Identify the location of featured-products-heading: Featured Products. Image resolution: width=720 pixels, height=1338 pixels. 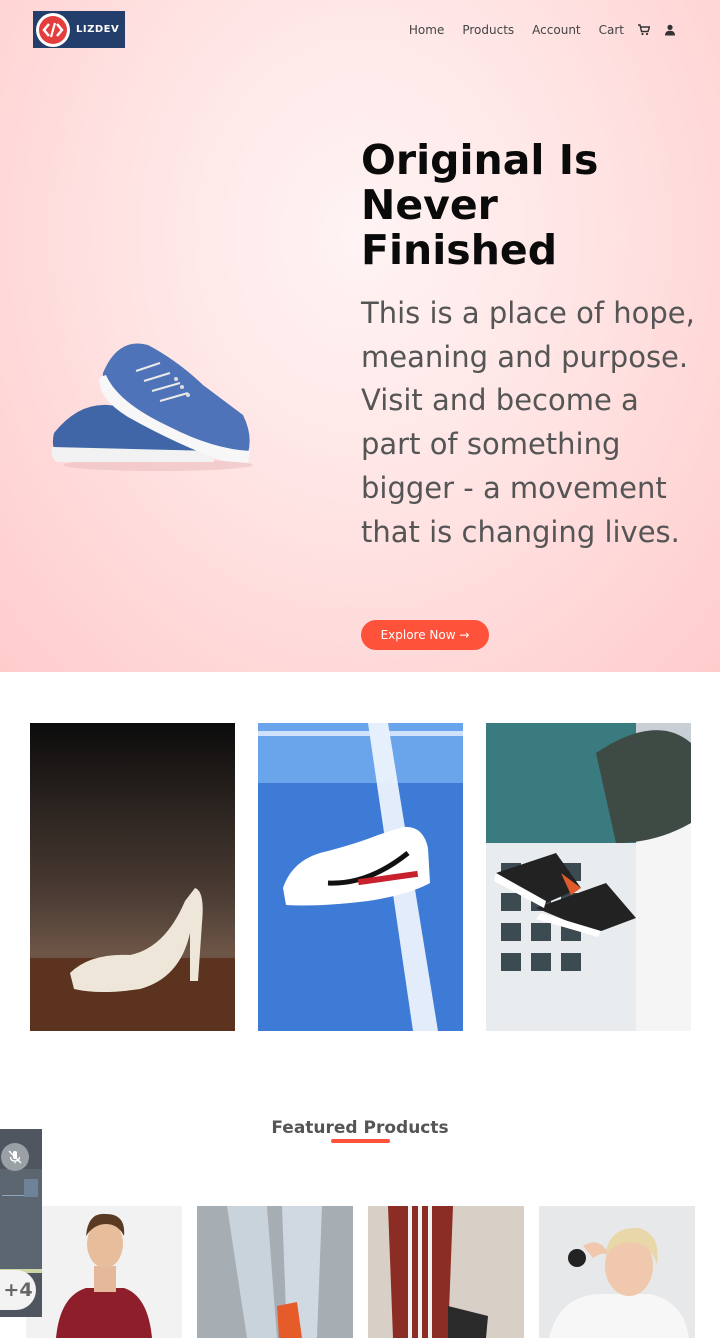
(360, 1128).